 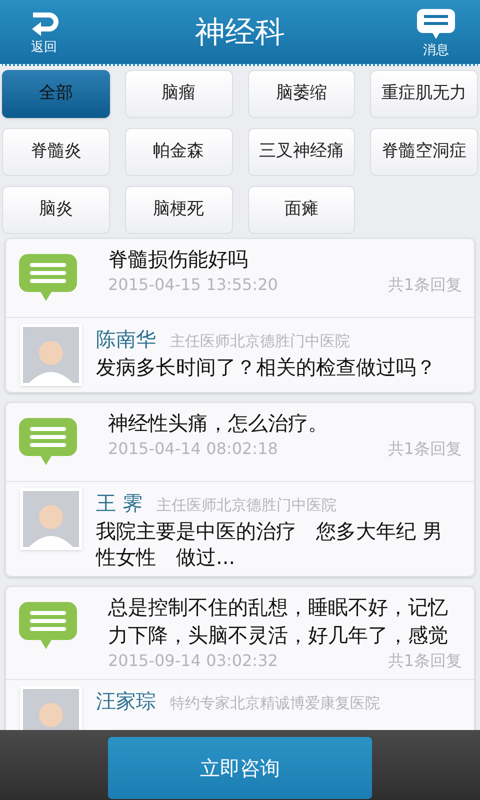 What do you see at coordinates (302, 210) in the screenshot?
I see `category-tab: 面瘫` at bounding box center [302, 210].